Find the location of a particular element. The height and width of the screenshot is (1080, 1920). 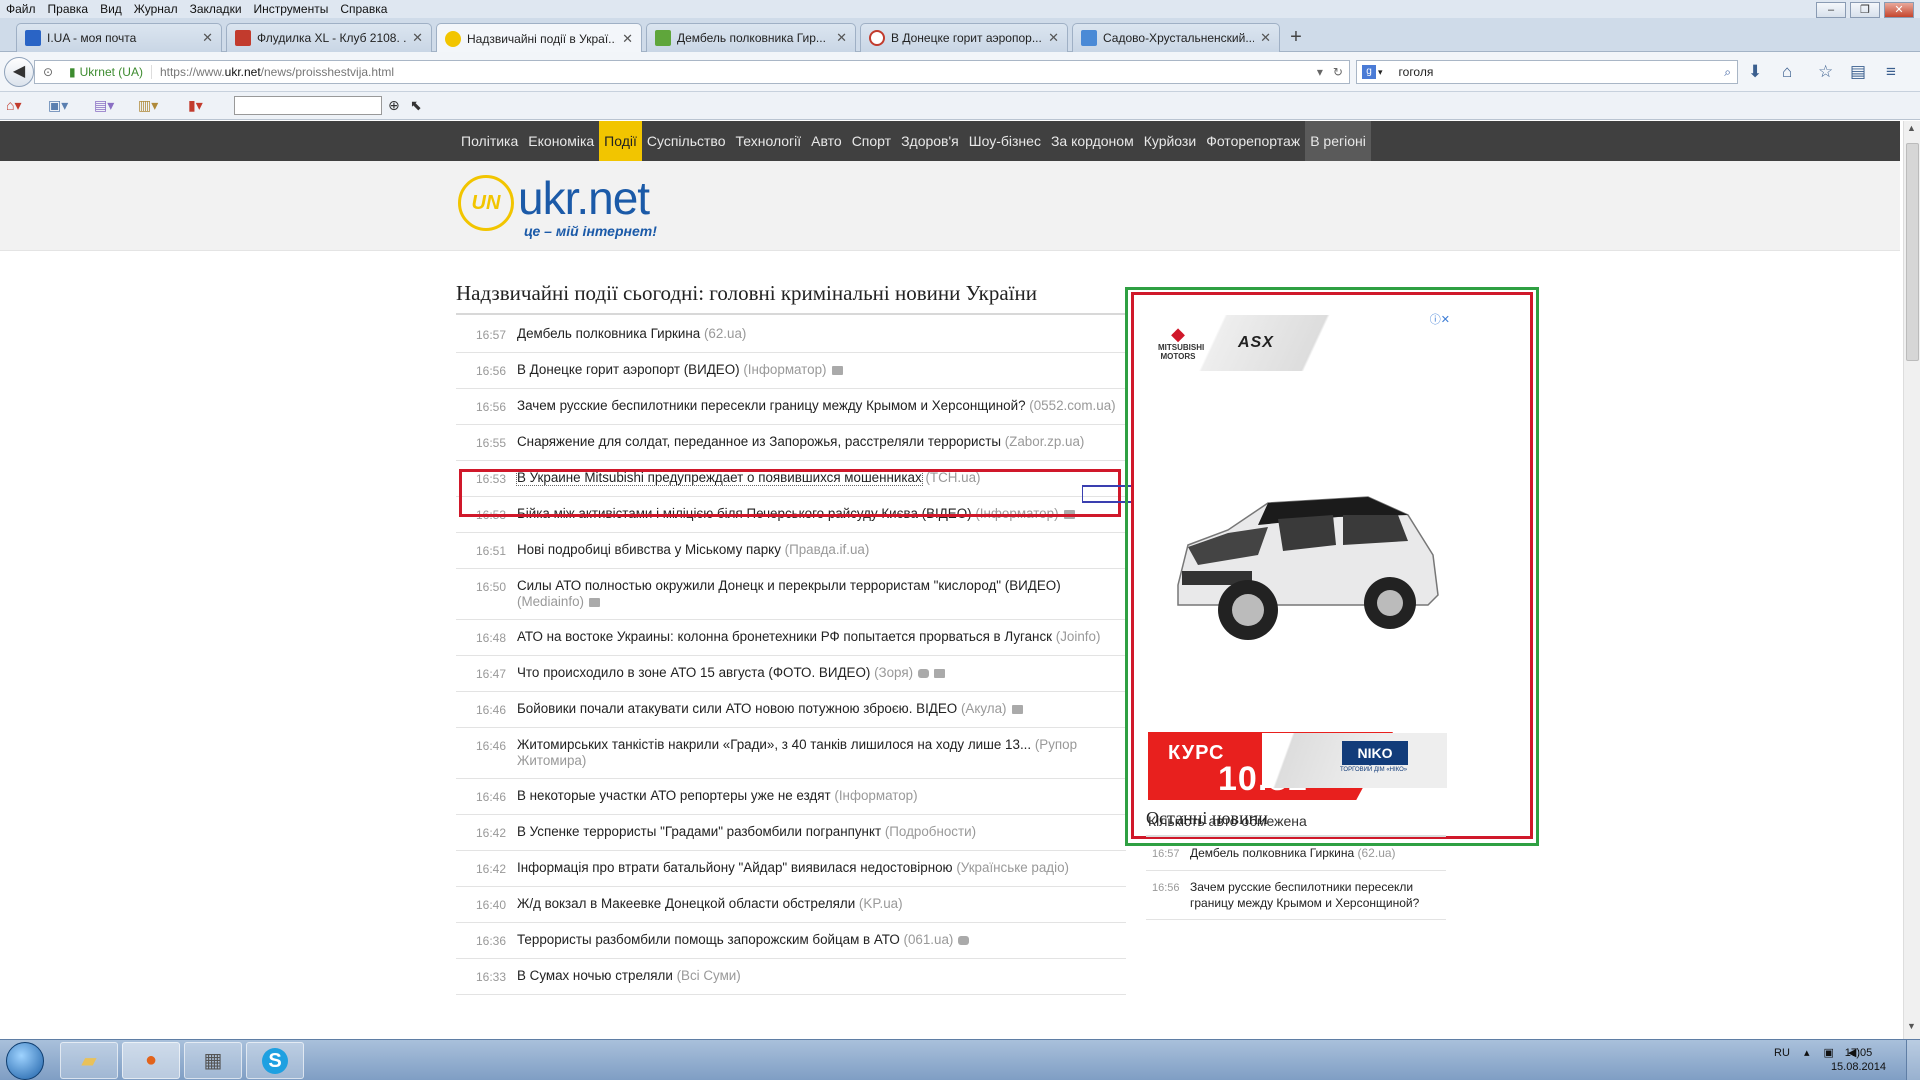

site-nav-item: Здоров'я is located at coordinates (930, 141).